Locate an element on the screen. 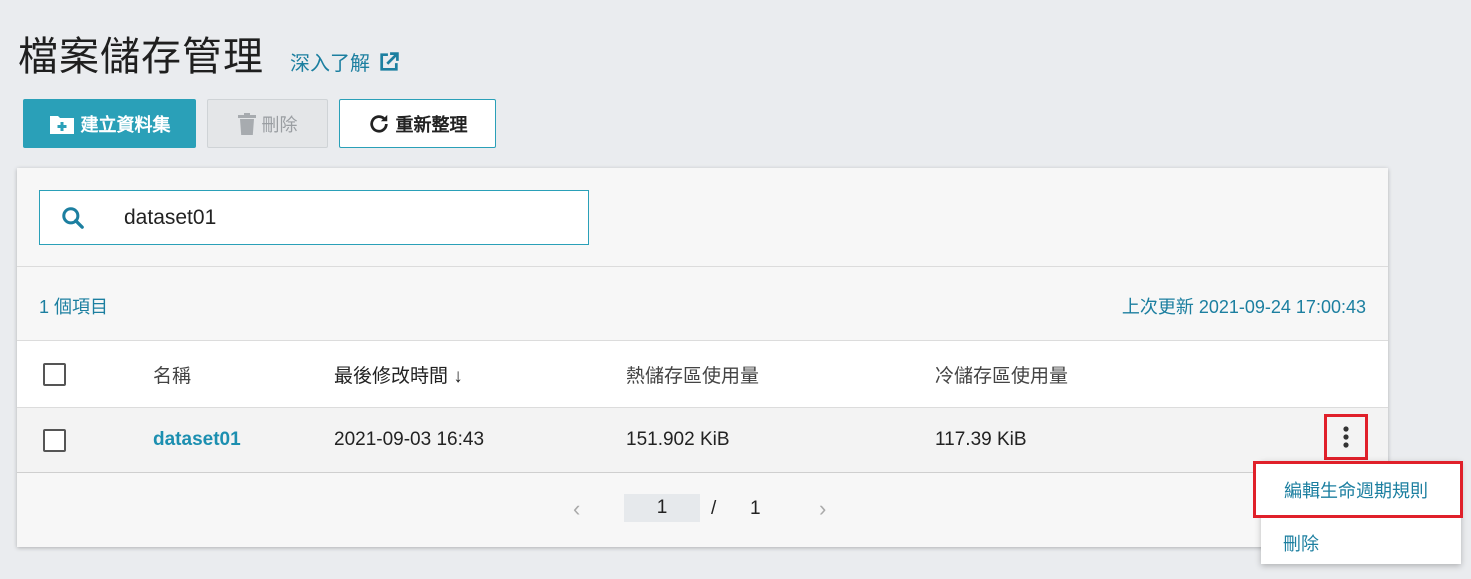 The width and height of the screenshot is (1471, 579). table-header: 名稱 最後修改時間 ↓ 熱儲存區使用量 冷儲存區使用量 is located at coordinates (702, 374).